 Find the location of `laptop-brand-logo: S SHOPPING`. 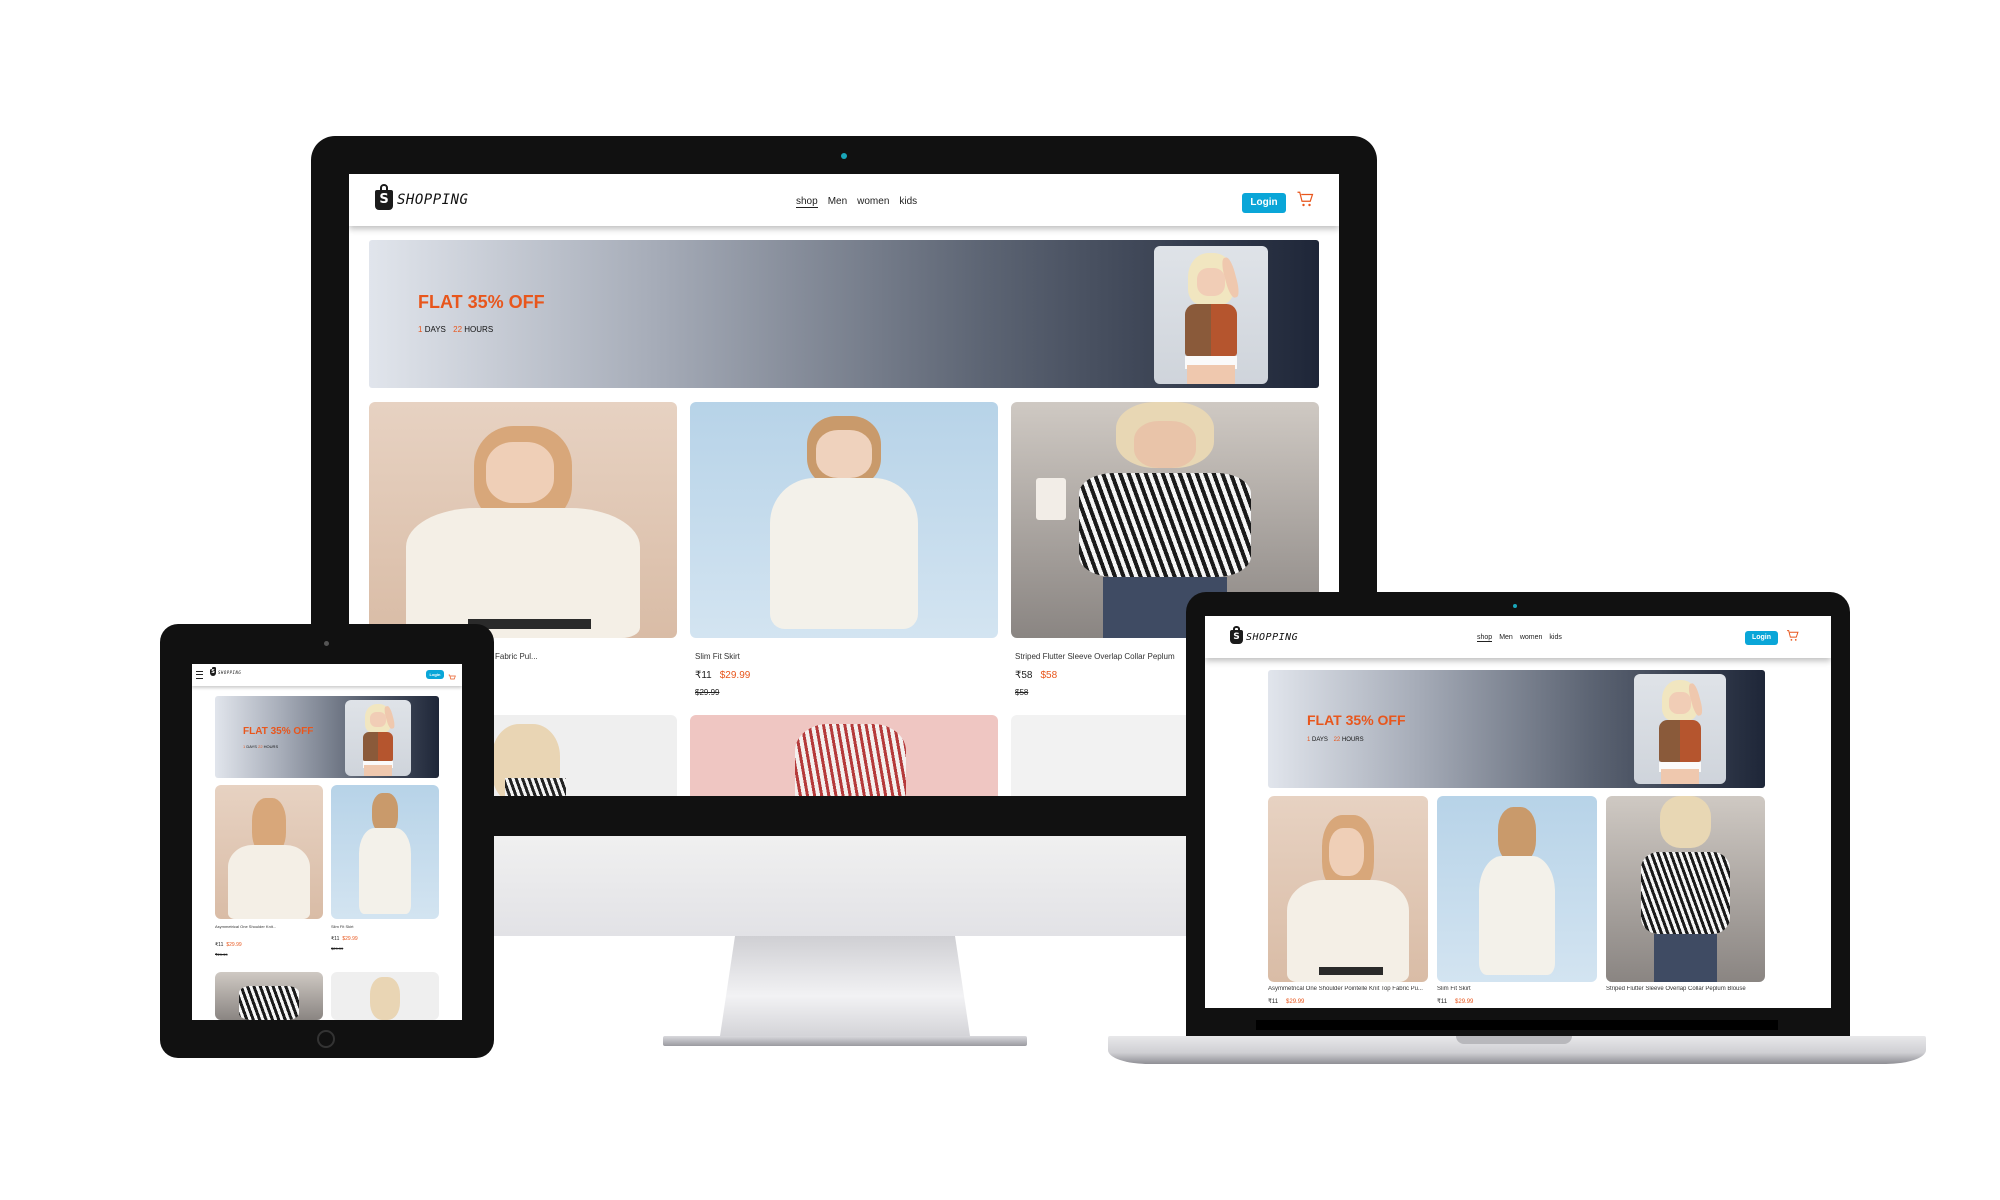

laptop-brand-logo: S SHOPPING is located at coordinates (1264, 634).